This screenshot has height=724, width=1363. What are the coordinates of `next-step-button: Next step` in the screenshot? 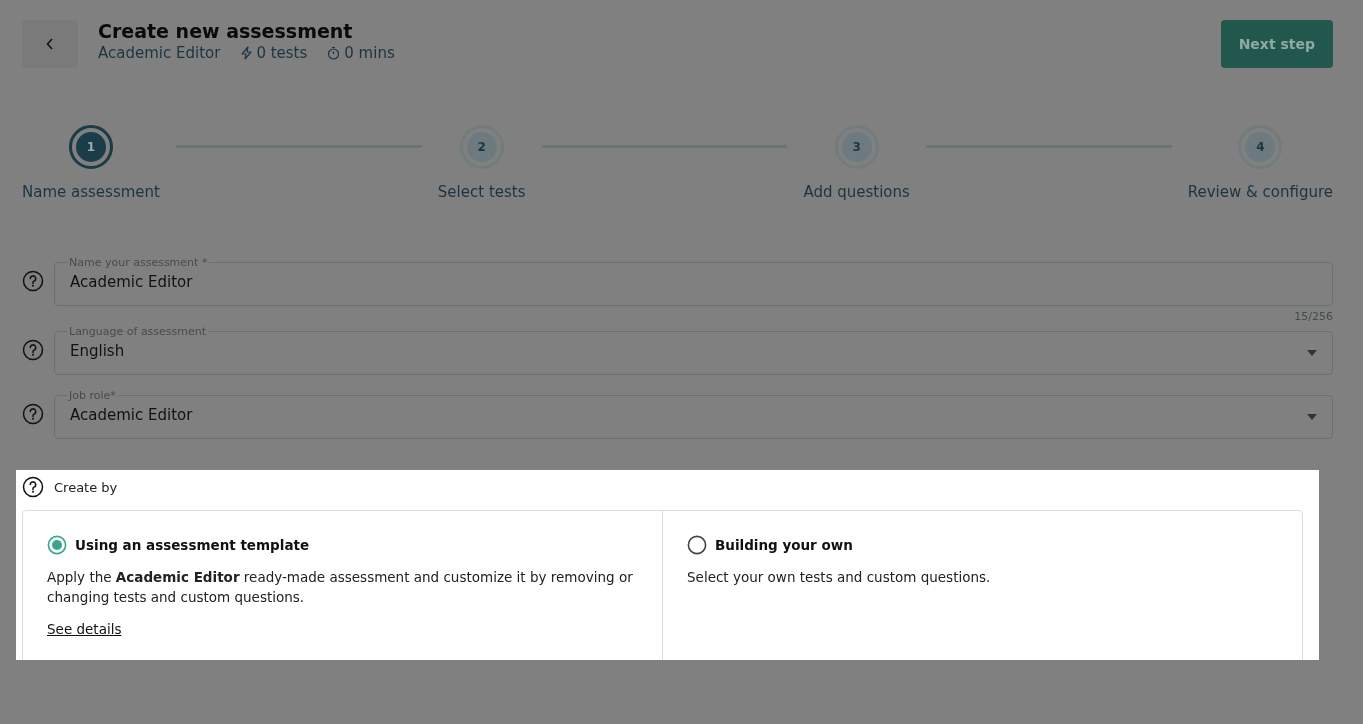 It's located at (1276, 44).